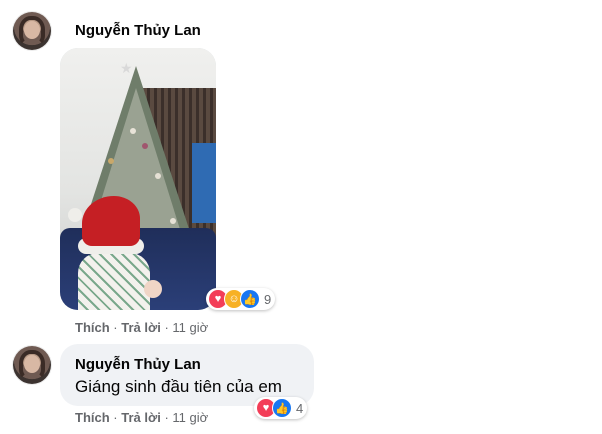 The image size is (602, 434). I want to click on photo-baby-hand, so click(153, 289).